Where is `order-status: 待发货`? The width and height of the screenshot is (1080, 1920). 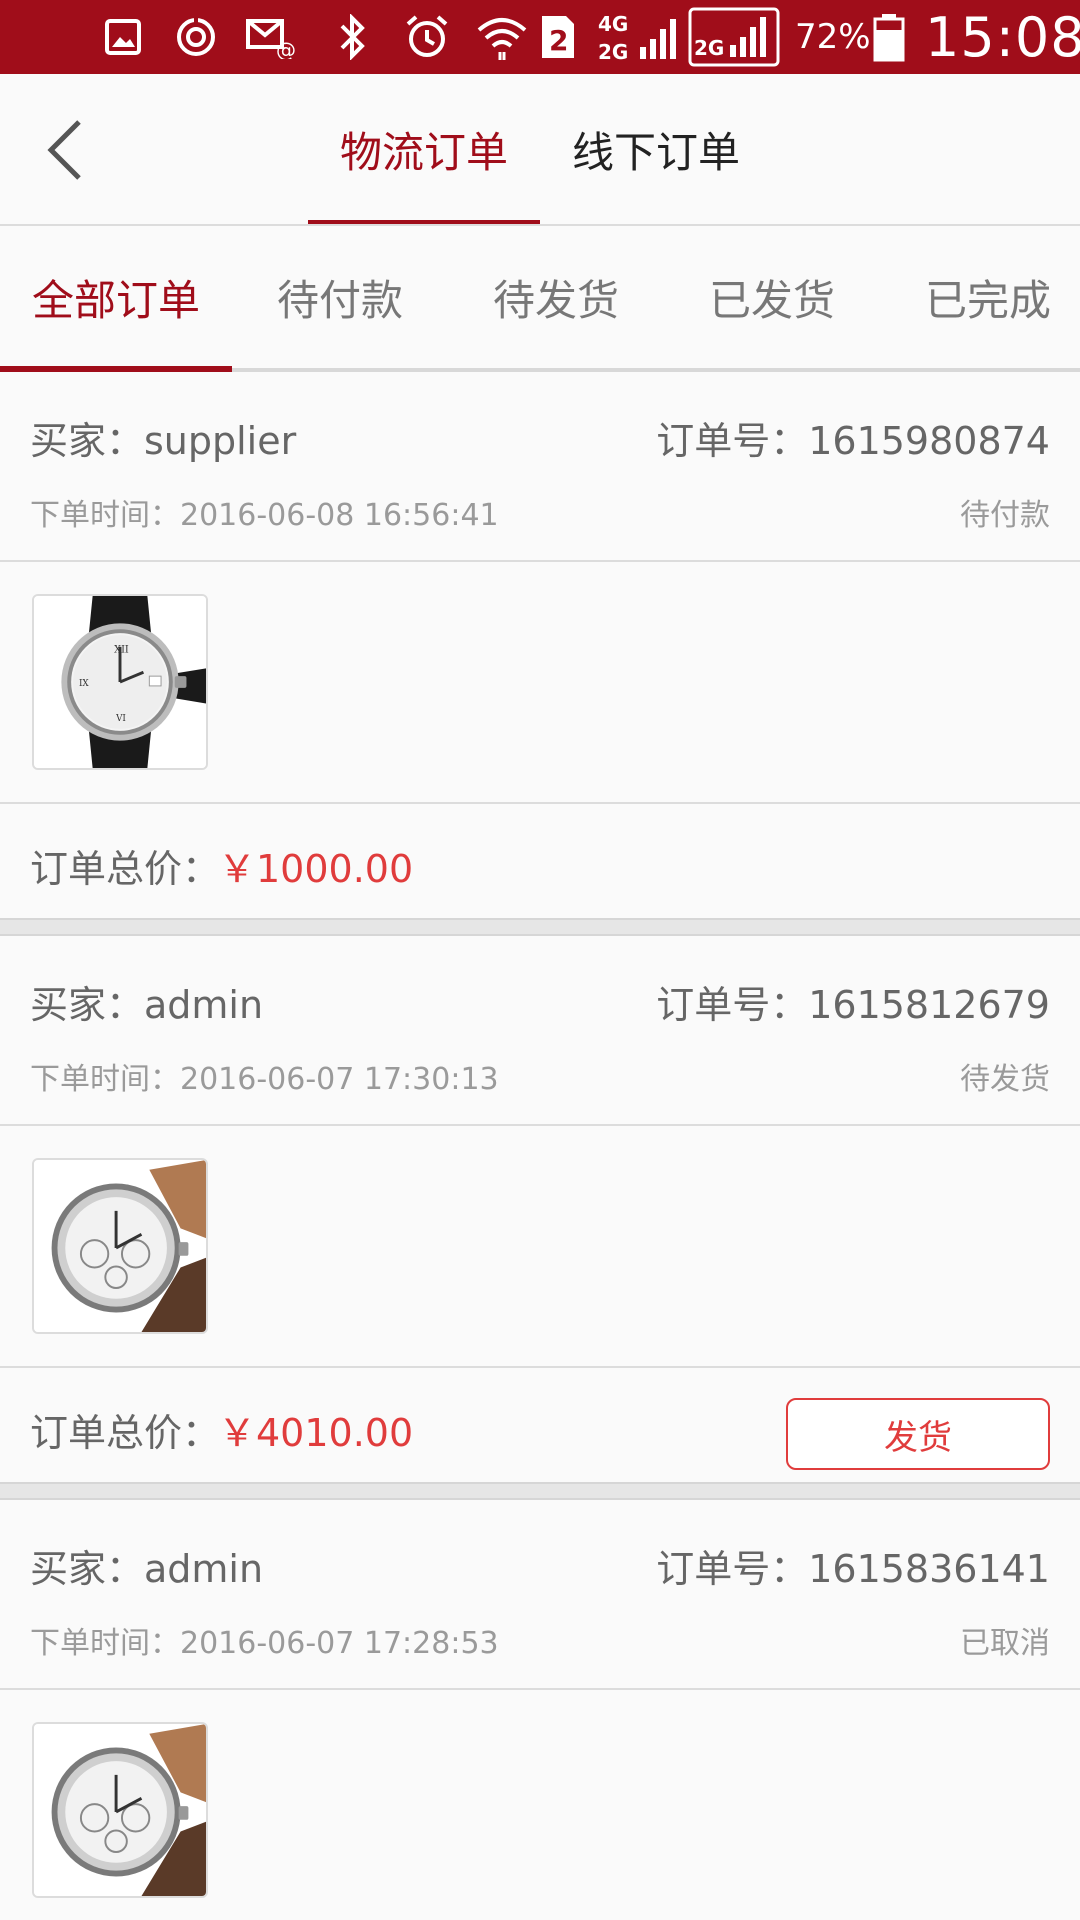
order-status: 待发货 is located at coordinates (1005, 1079).